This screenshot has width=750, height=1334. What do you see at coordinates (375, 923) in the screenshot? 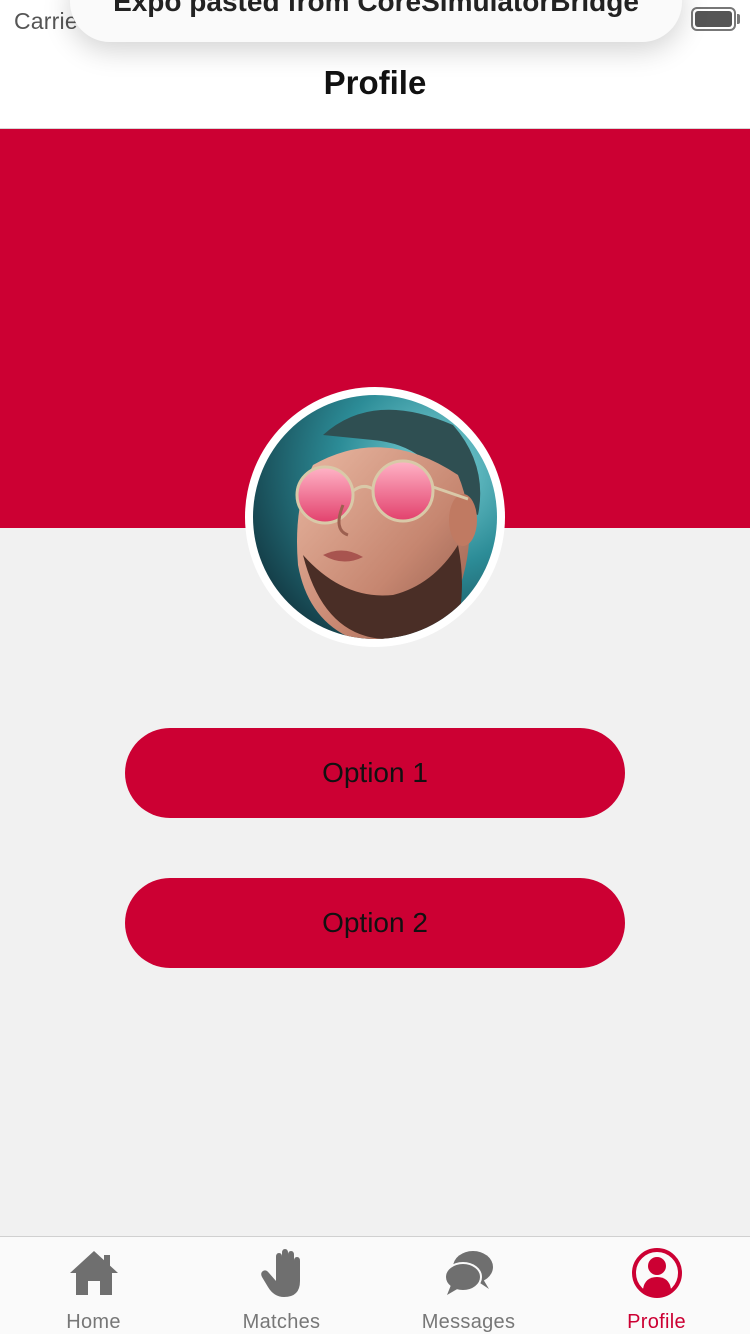
I see `option-2-button: Option 2` at bounding box center [375, 923].